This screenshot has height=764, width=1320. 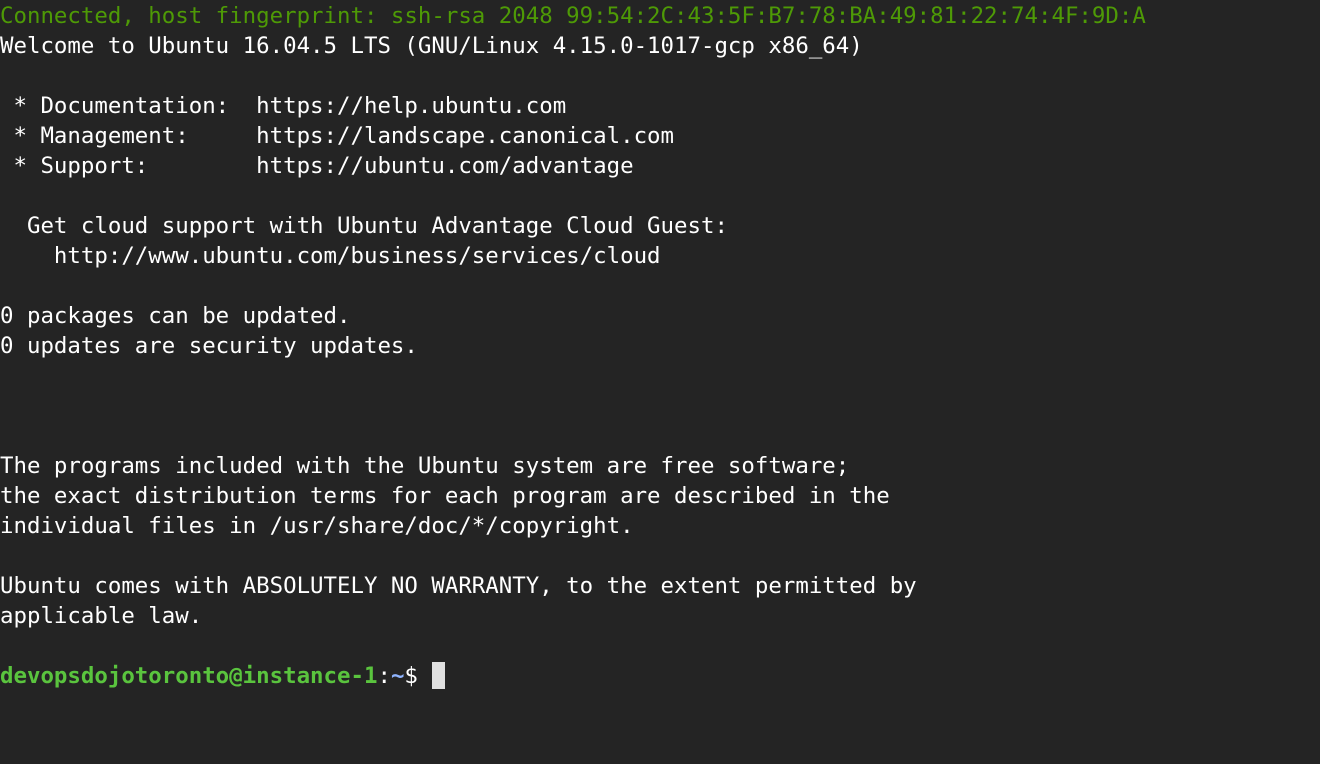 What do you see at coordinates (418, 676) in the screenshot?
I see `prompt-symbol: $` at bounding box center [418, 676].